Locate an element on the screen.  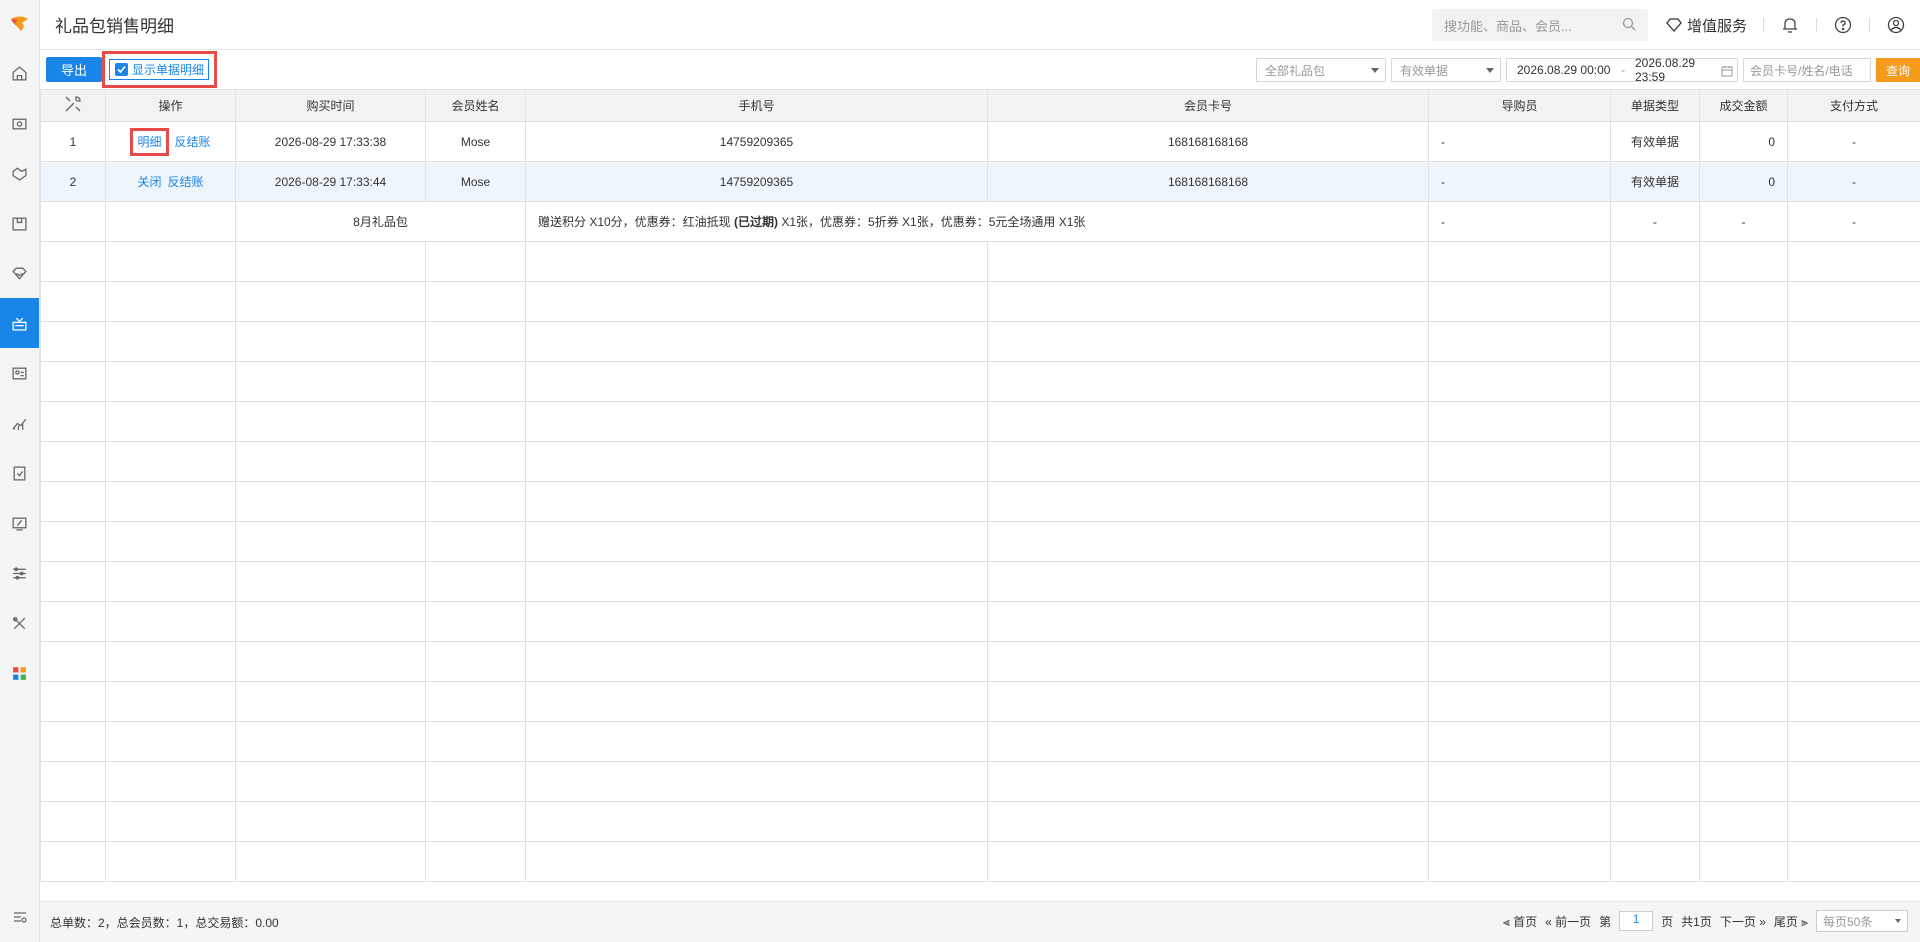
content-text: X1张，优惠券：5折券 X1张，优惠券：5元全场通用 X1张 is located at coordinates (932, 222).